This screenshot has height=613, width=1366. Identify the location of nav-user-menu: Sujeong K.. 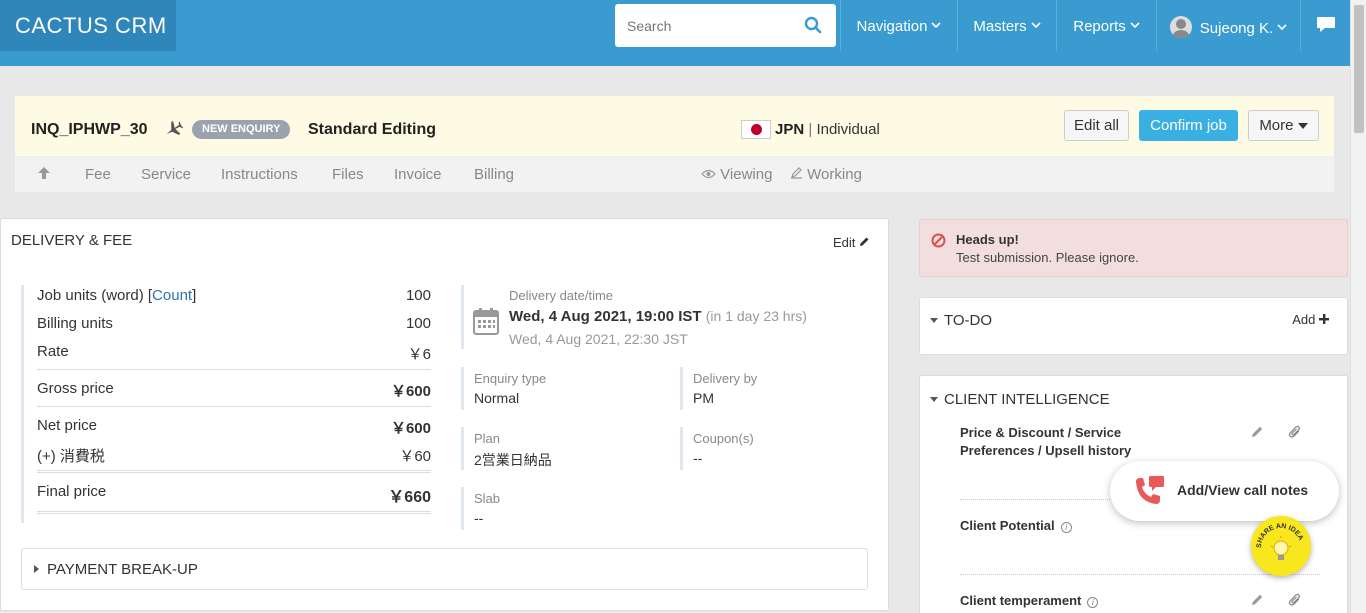
(1228, 25).